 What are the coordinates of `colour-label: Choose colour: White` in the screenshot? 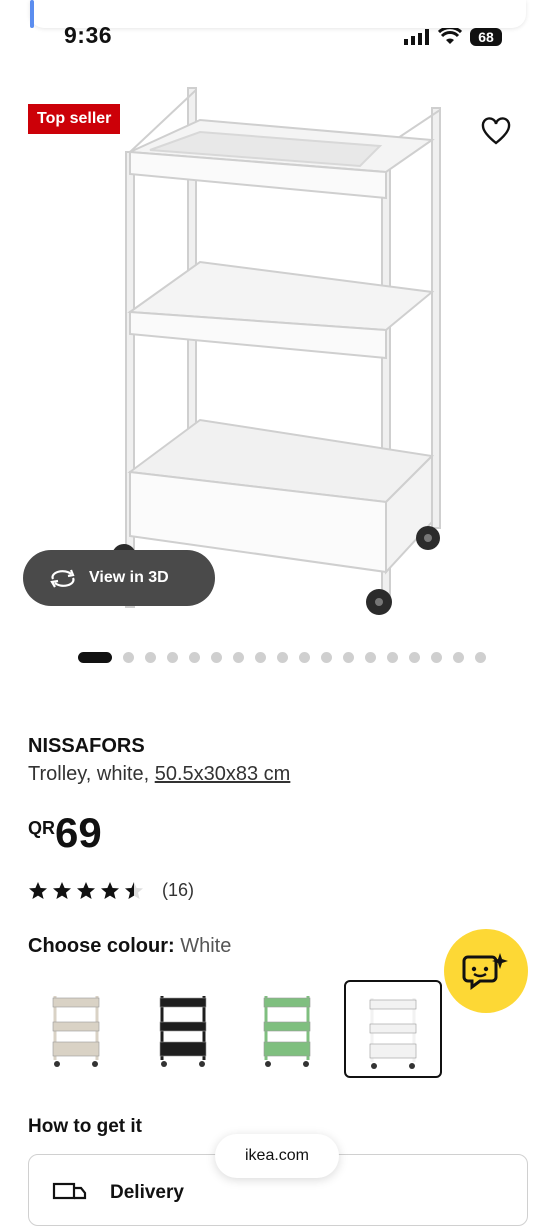 It's located at (129, 946).